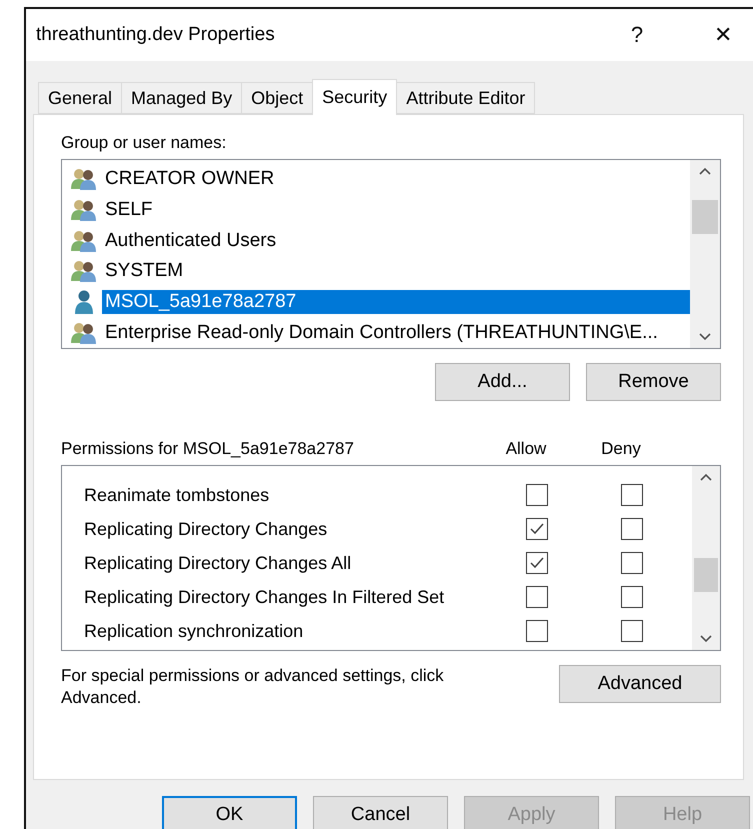  Describe the element at coordinates (277, 98) in the screenshot. I see `tab: Object` at that location.